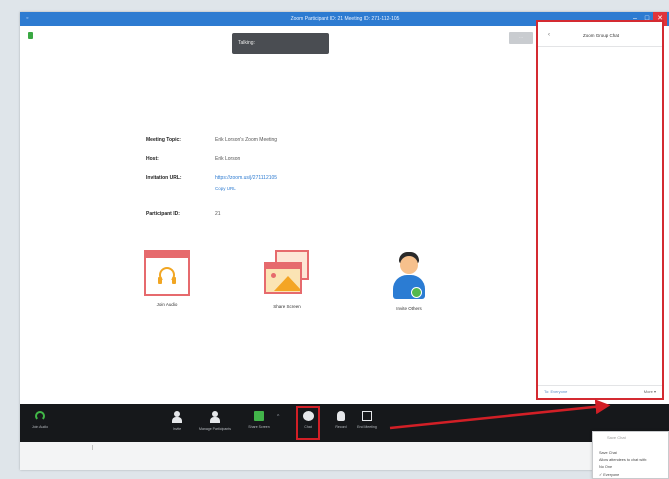  What do you see at coordinates (367, 427) in the screenshot?
I see `end-meeting-label: End Meeting` at bounding box center [367, 427].